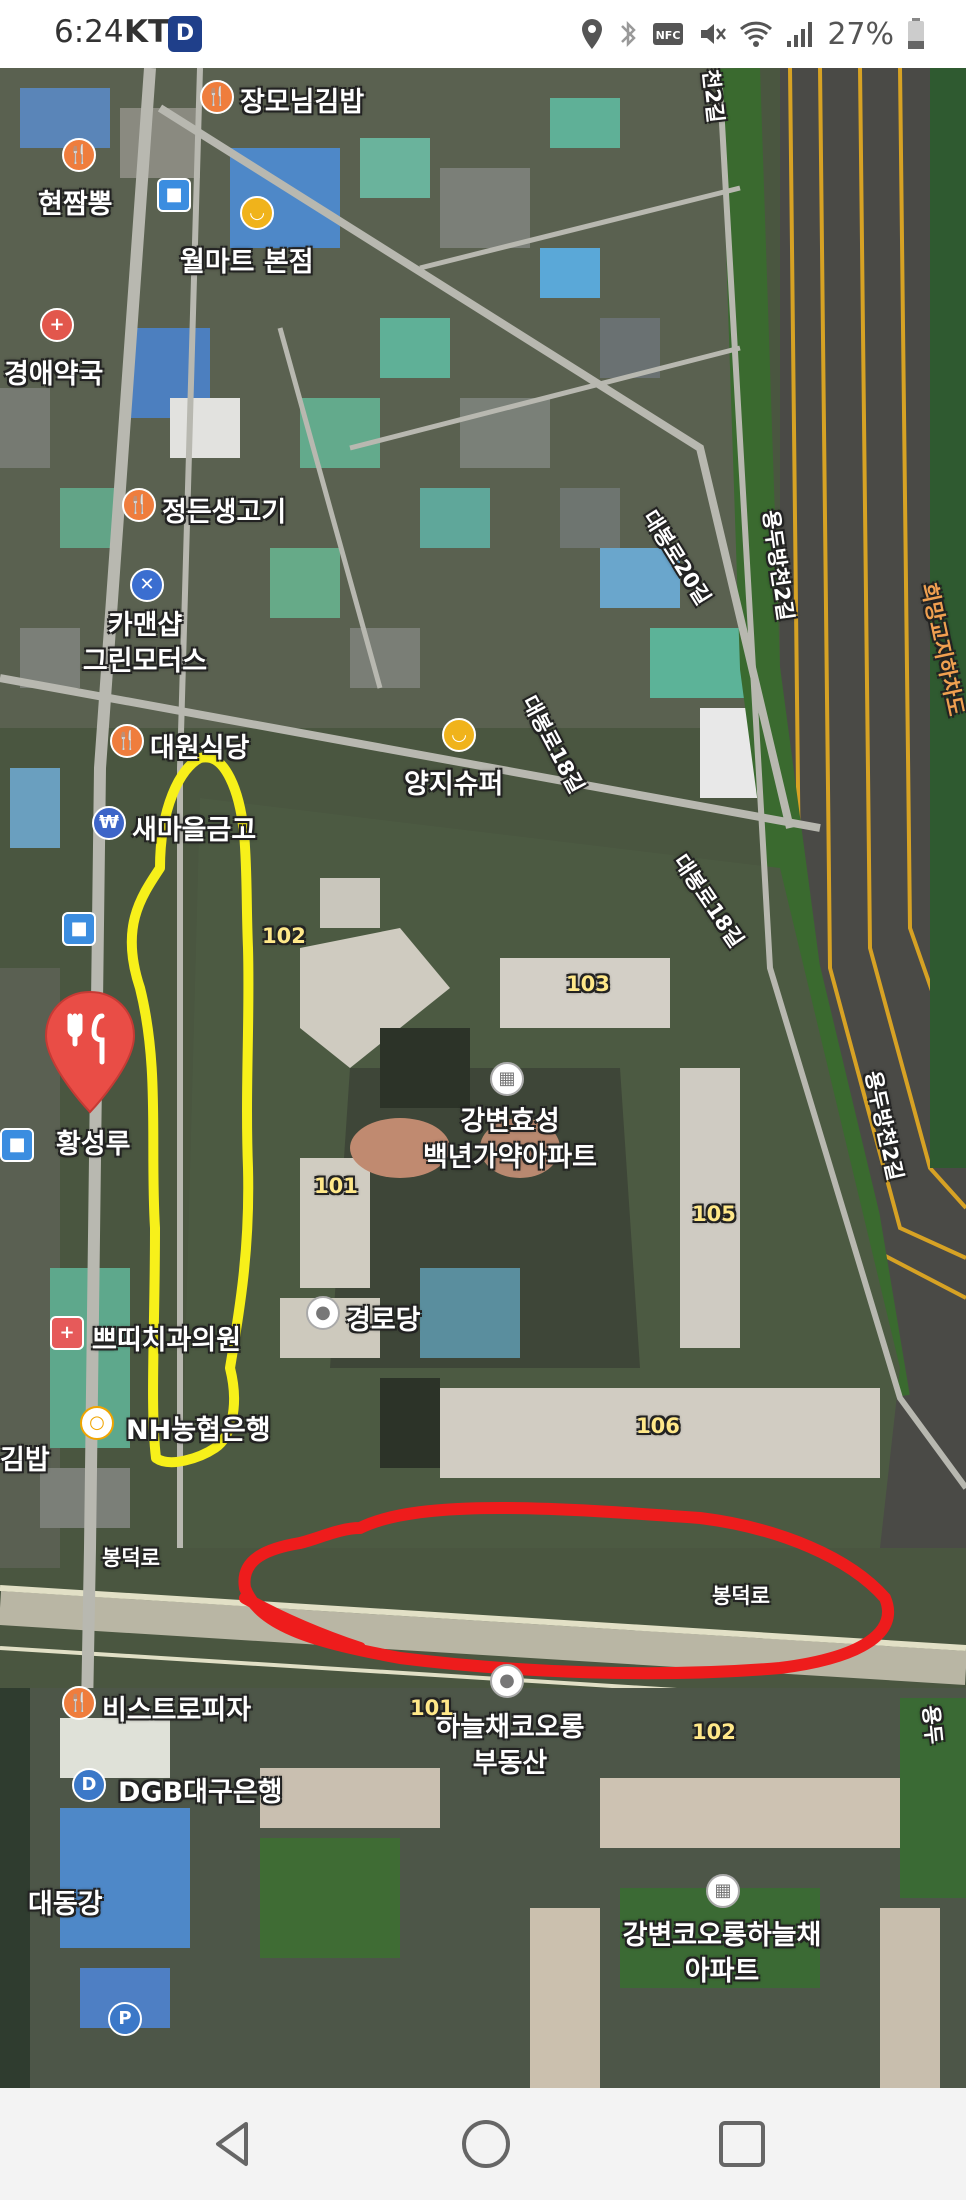  What do you see at coordinates (722, 1935) in the screenshot?
I see `place-label-line: 강변코오롱하늘채` at bounding box center [722, 1935].